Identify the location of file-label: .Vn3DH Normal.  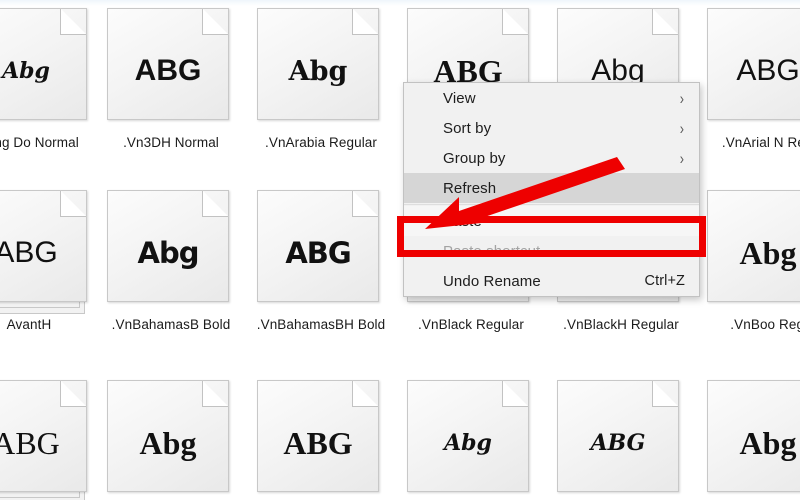
(171, 142).